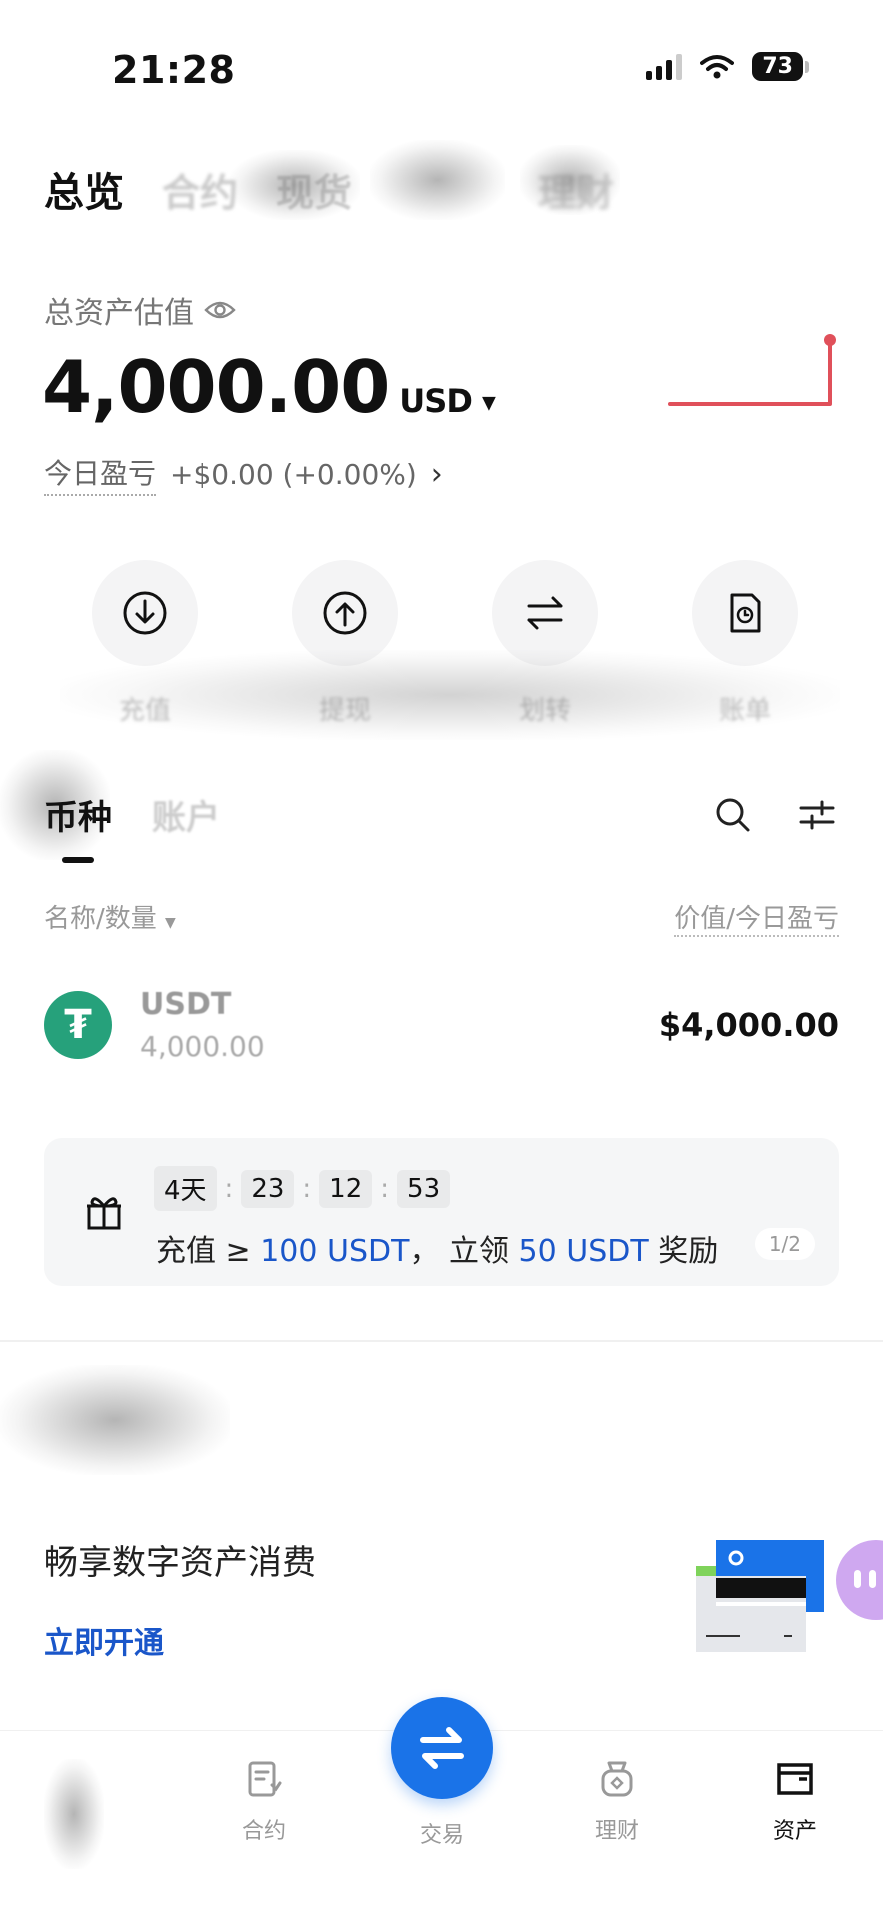  What do you see at coordinates (424, 1188) in the screenshot?
I see `timer-seconds: 53` at bounding box center [424, 1188].